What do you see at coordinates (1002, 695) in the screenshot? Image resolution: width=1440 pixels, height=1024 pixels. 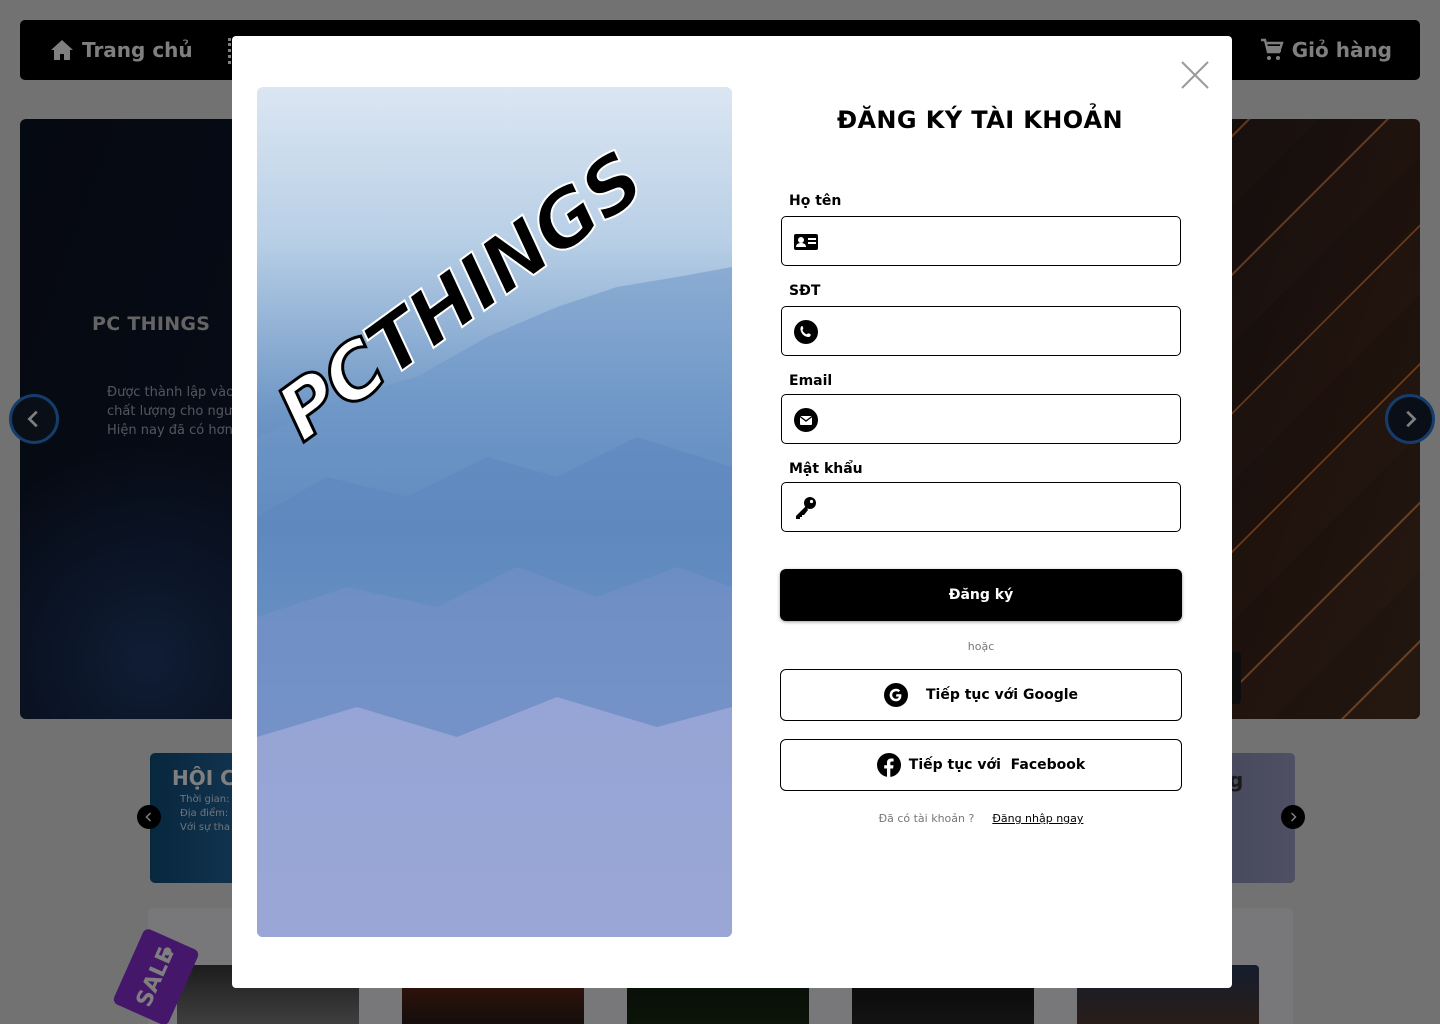 I see `google-login-label: Tiếp tục với Google` at bounding box center [1002, 695].